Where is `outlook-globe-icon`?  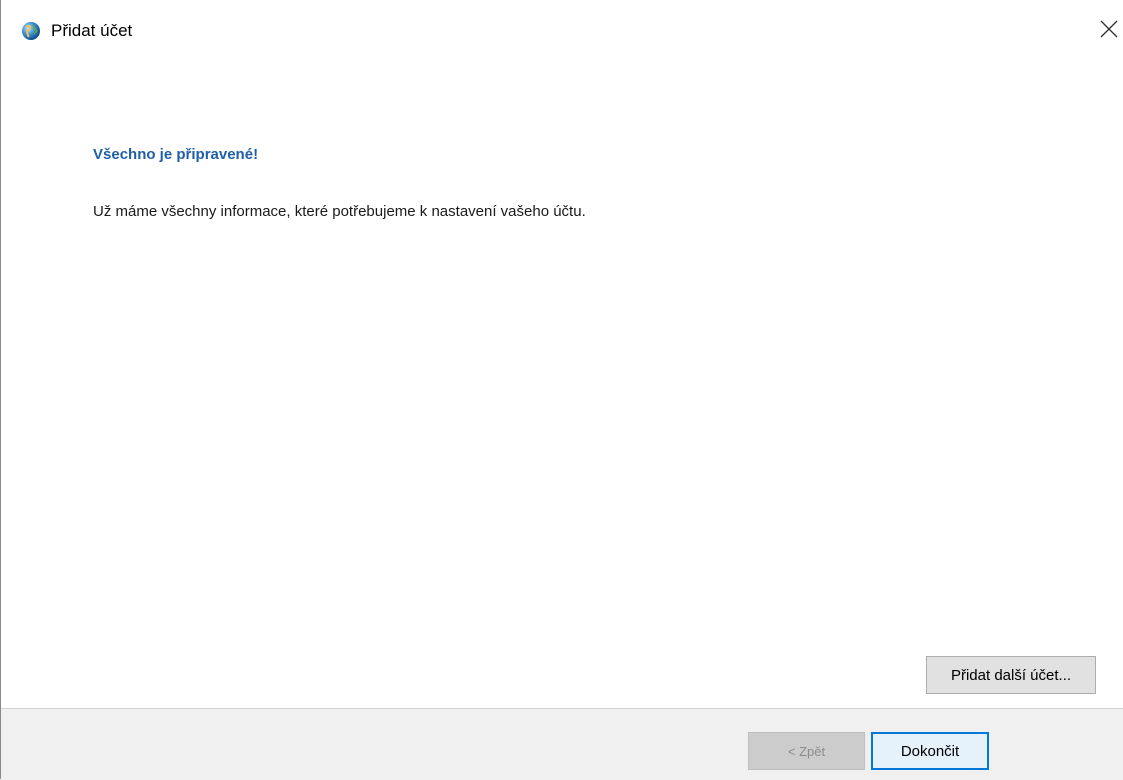
outlook-globe-icon is located at coordinates (31, 31).